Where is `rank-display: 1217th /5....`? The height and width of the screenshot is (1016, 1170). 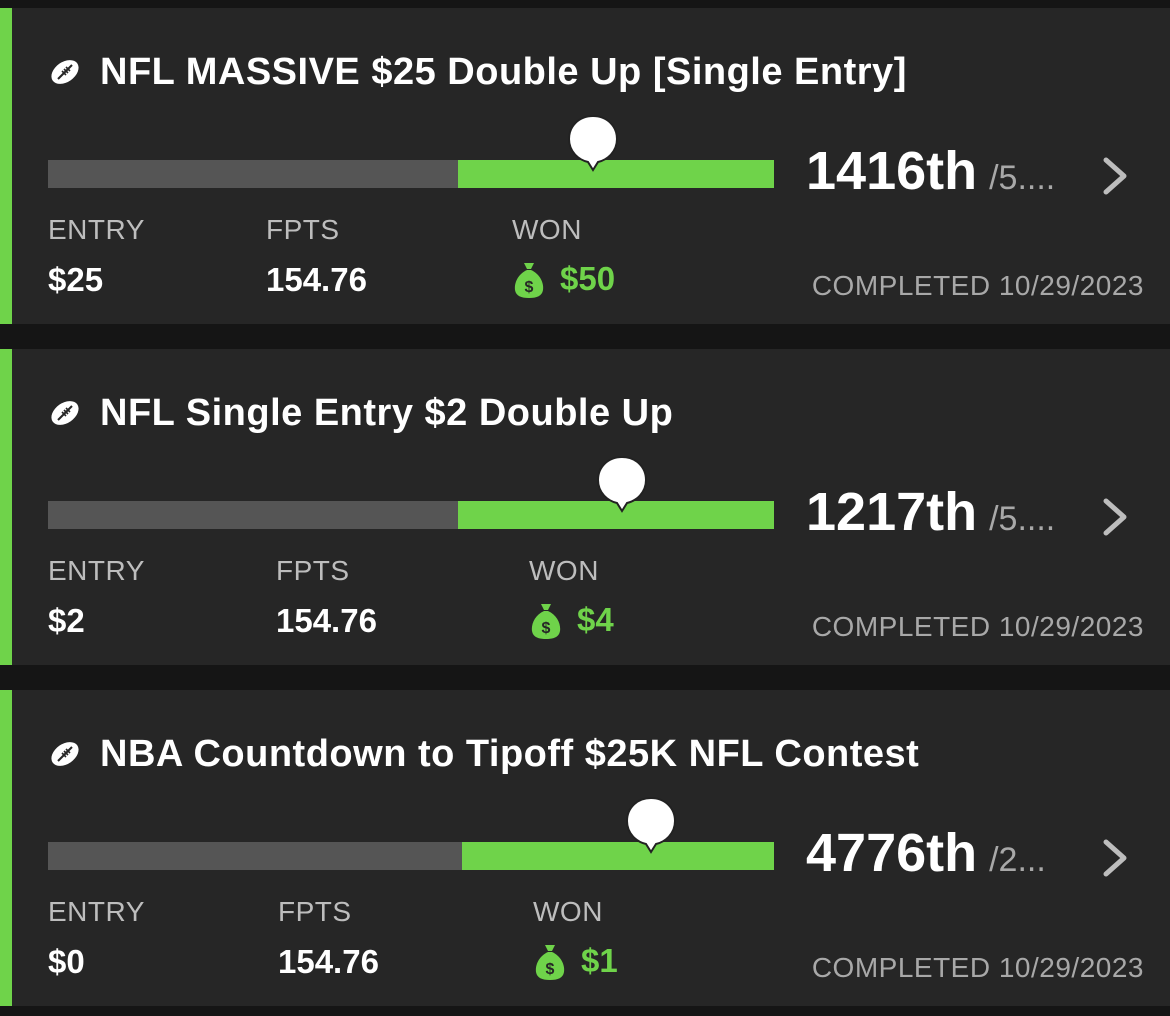 rank-display: 1217th /5.... is located at coordinates (930, 512).